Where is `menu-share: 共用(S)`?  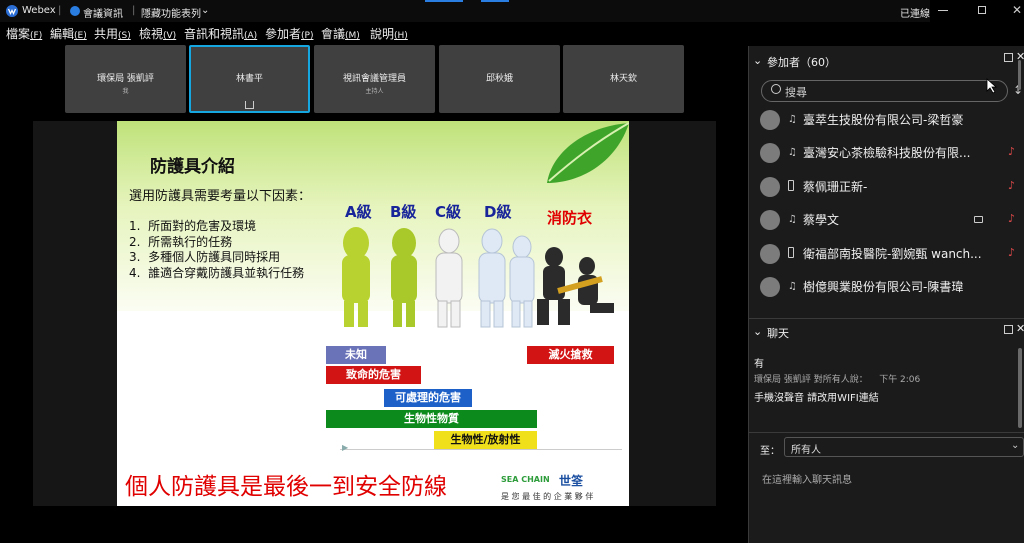
menu-share: 共用(S) is located at coordinates (112, 33).